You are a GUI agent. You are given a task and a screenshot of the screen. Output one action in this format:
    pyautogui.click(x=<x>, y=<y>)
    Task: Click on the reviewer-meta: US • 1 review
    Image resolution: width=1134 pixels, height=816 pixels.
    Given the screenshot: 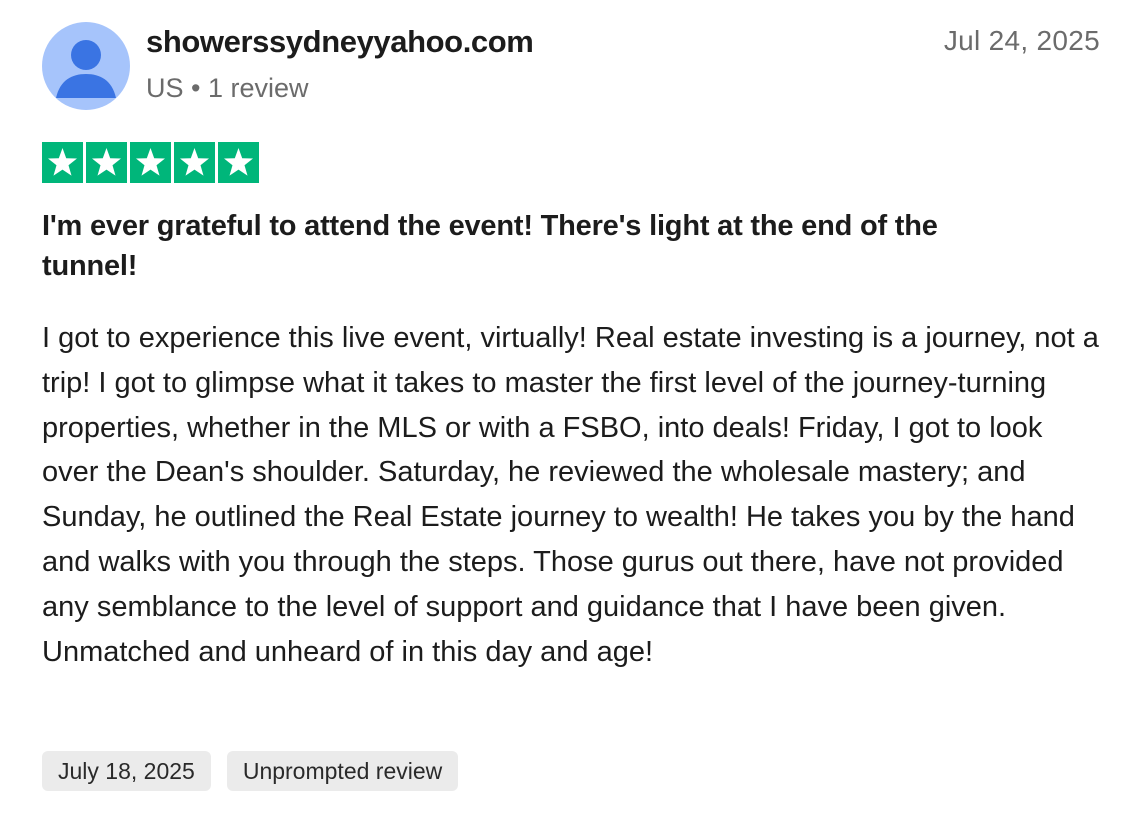 What is the action you would take?
    pyautogui.click(x=227, y=88)
    